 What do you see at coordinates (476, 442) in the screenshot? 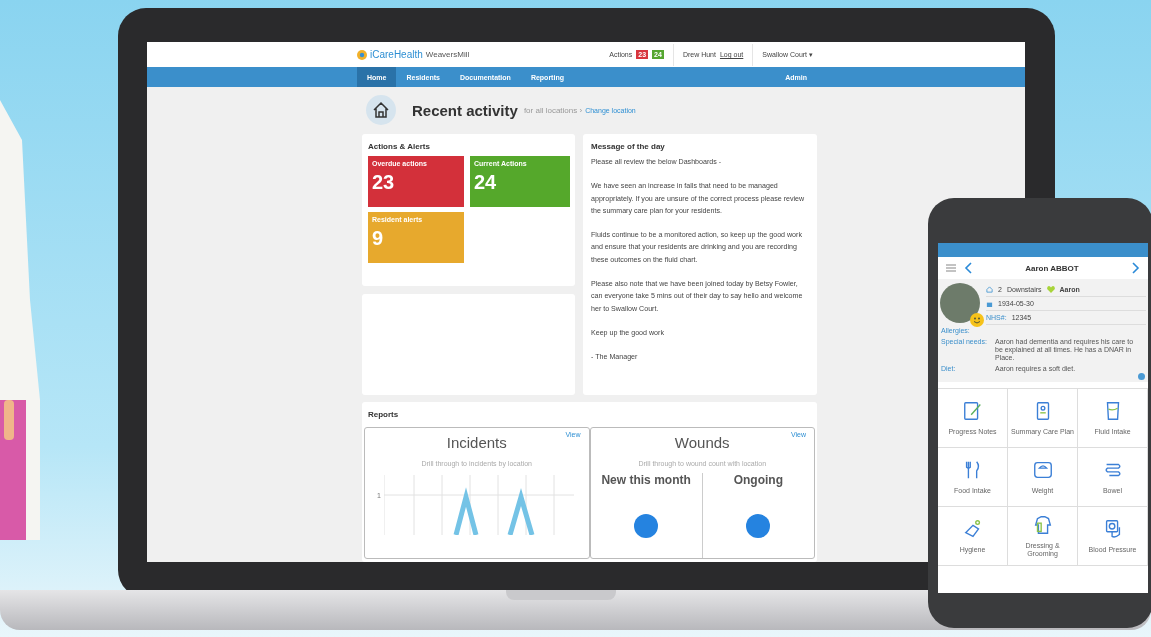
I see `report-title: Incidents` at bounding box center [476, 442].